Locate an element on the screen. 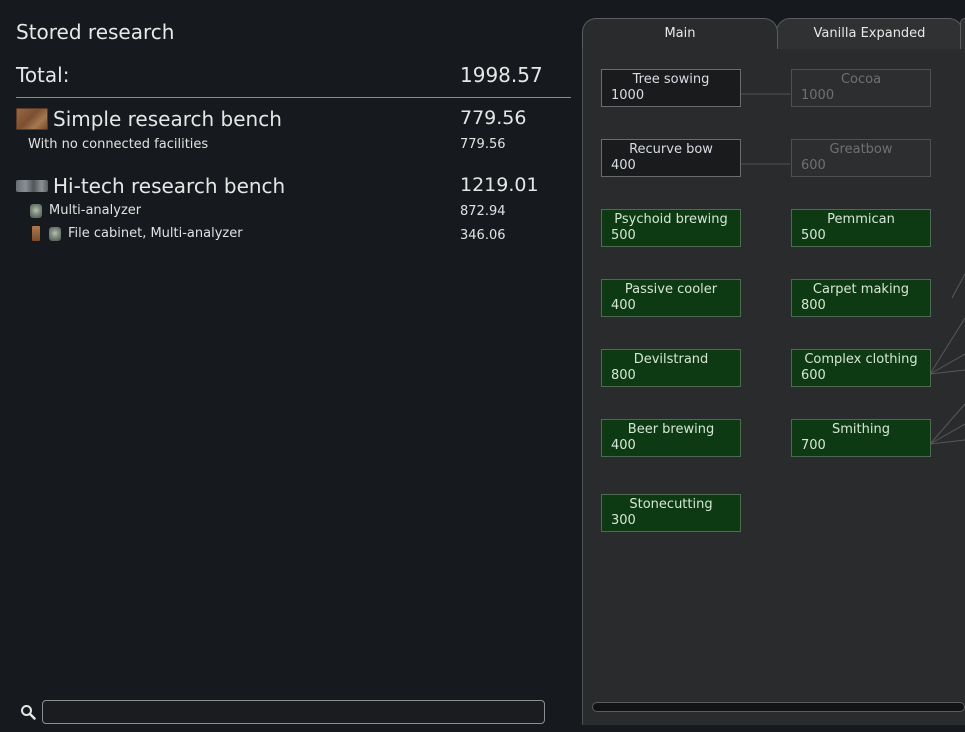 The width and height of the screenshot is (965, 732). facility-row: File cabinet, Multi-analyzer is located at coordinates (137, 233).